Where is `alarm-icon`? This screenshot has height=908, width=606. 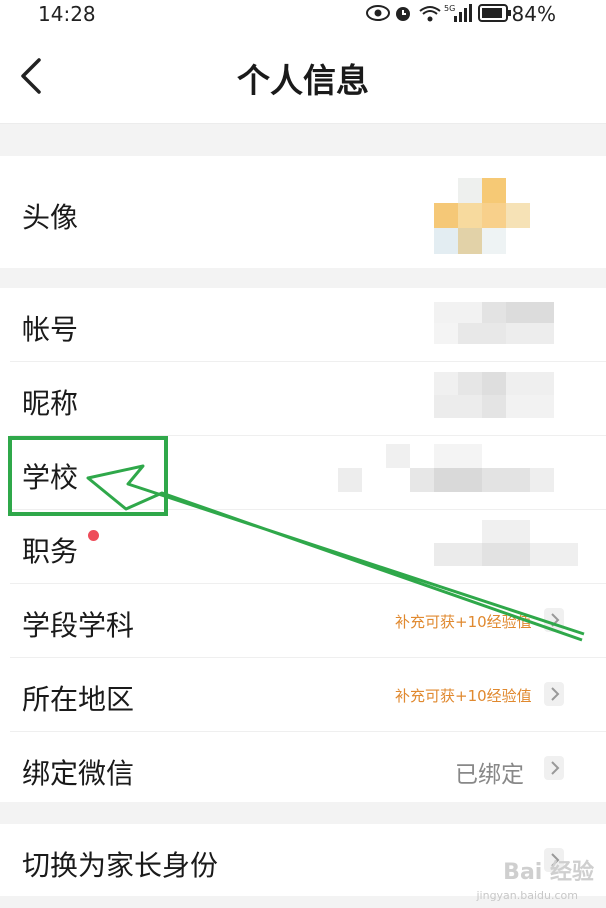
alarm-icon is located at coordinates (403, 14).